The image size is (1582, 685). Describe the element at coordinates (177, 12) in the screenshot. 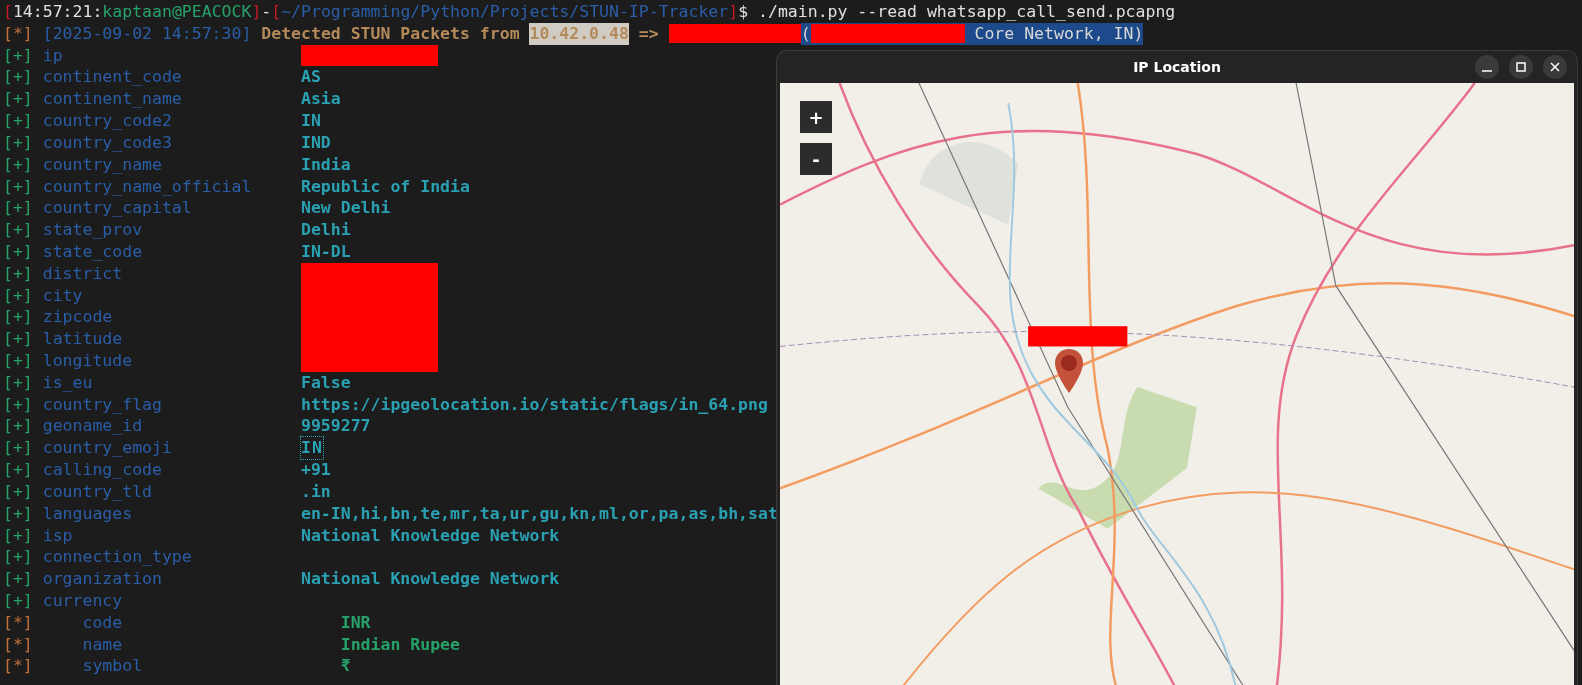

I see `prompt-text: kaptaan@PEACOCK` at that location.